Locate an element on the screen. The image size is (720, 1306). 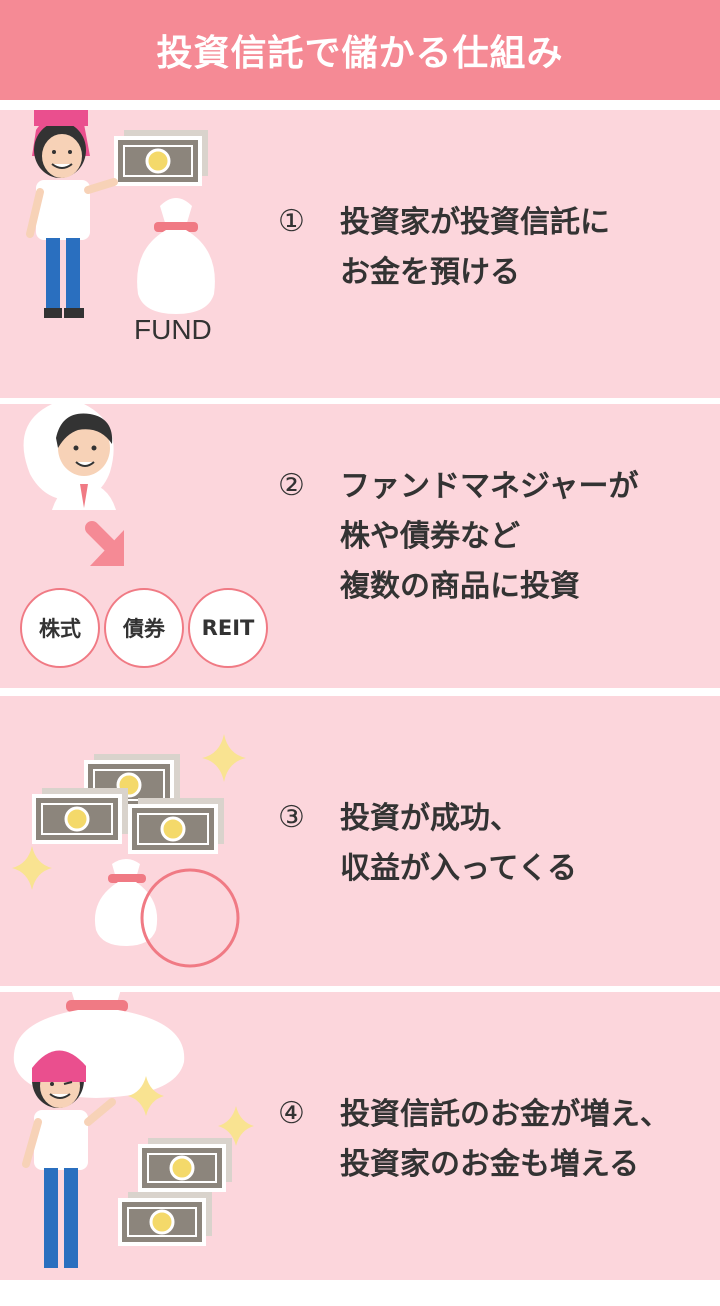
step-text-line: 収益が入ってくる is located at coordinates (458, 868).